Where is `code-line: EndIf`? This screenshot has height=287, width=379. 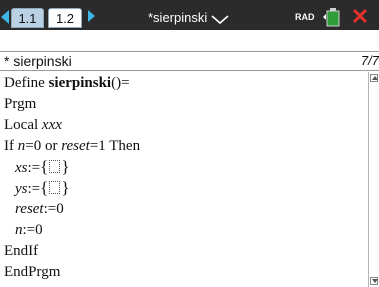 code-line: EndIf is located at coordinates (21, 251).